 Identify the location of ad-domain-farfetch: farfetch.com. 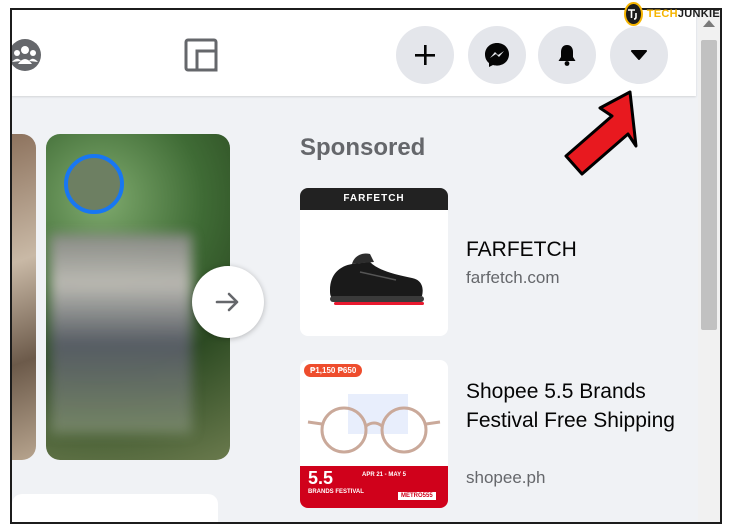
(513, 277).